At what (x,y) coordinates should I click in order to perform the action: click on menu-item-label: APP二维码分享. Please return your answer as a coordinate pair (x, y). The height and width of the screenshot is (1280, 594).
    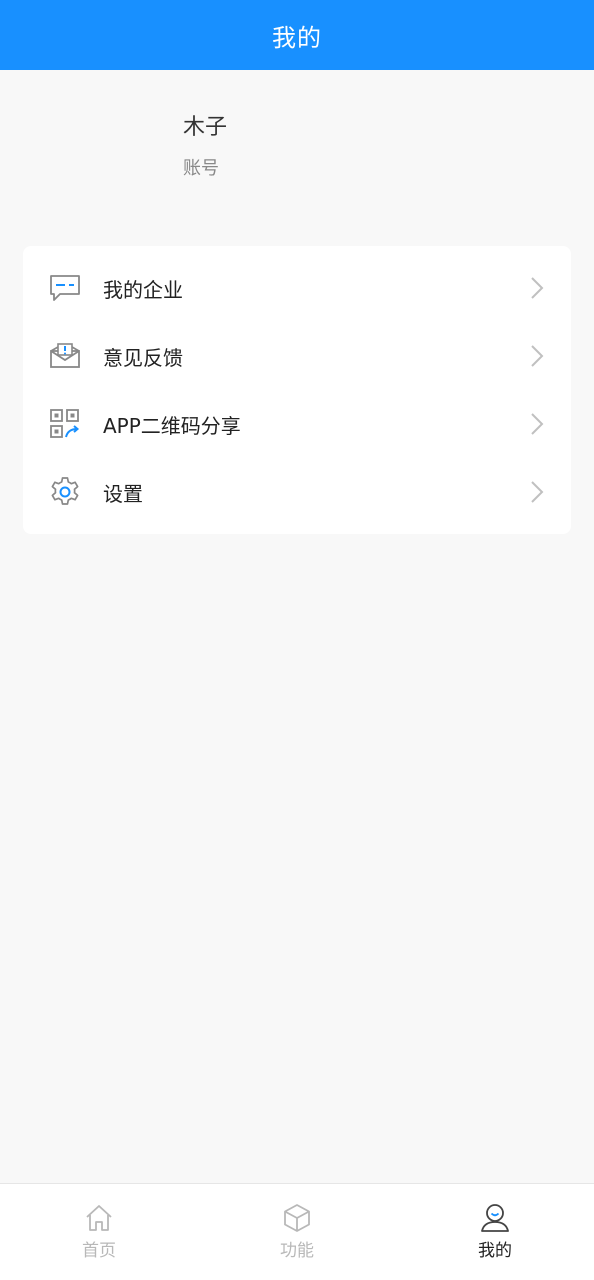
    Looking at the image, I should click on (172, 425).